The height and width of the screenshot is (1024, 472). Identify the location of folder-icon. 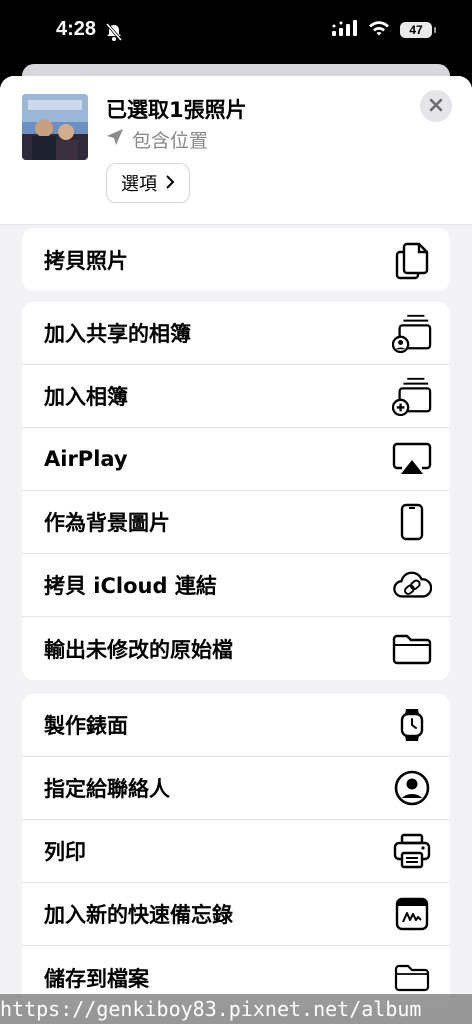
(412, 649).